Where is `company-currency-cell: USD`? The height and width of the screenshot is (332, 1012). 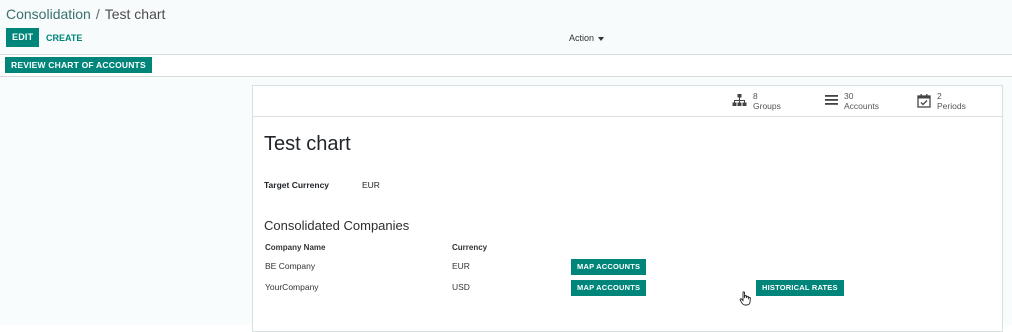 company-currency-cell: USD is located at coordinates (461, 287).